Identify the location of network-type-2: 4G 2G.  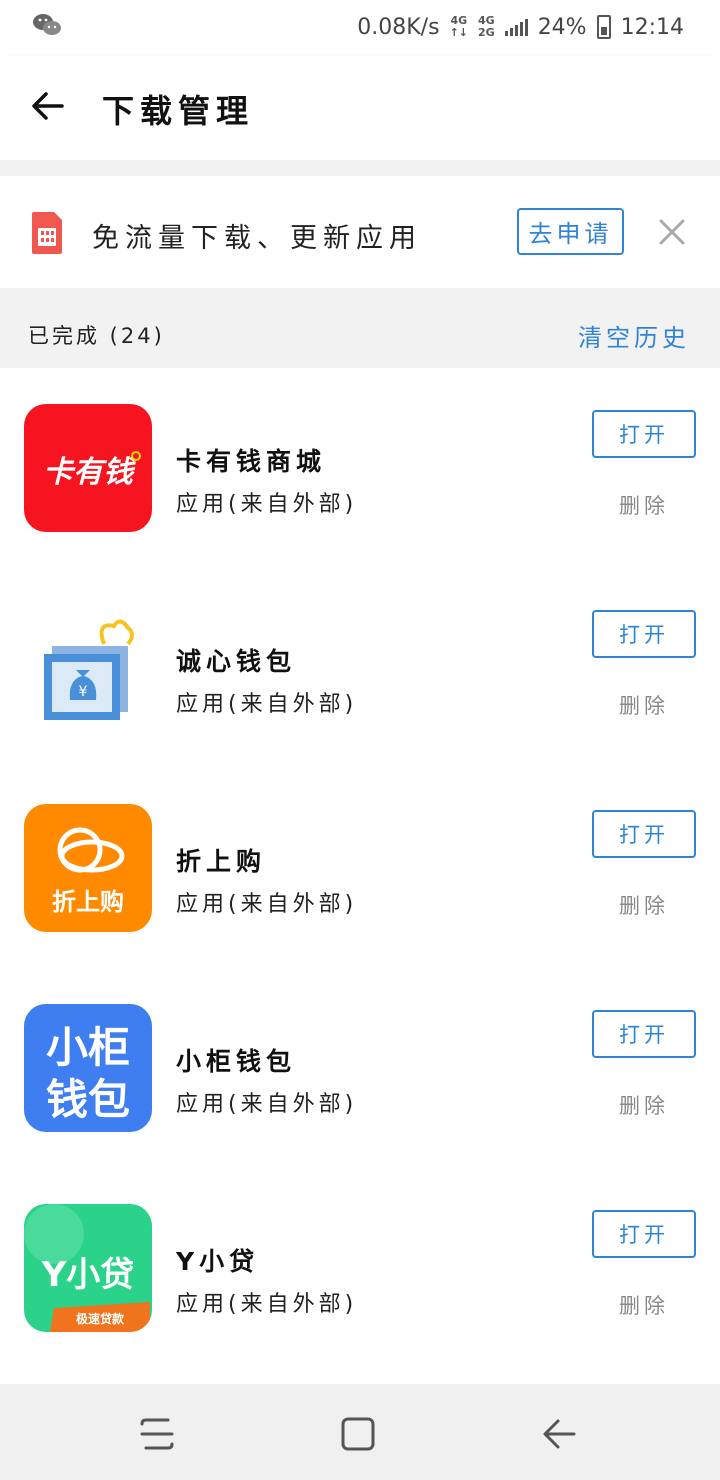
(486, 27).